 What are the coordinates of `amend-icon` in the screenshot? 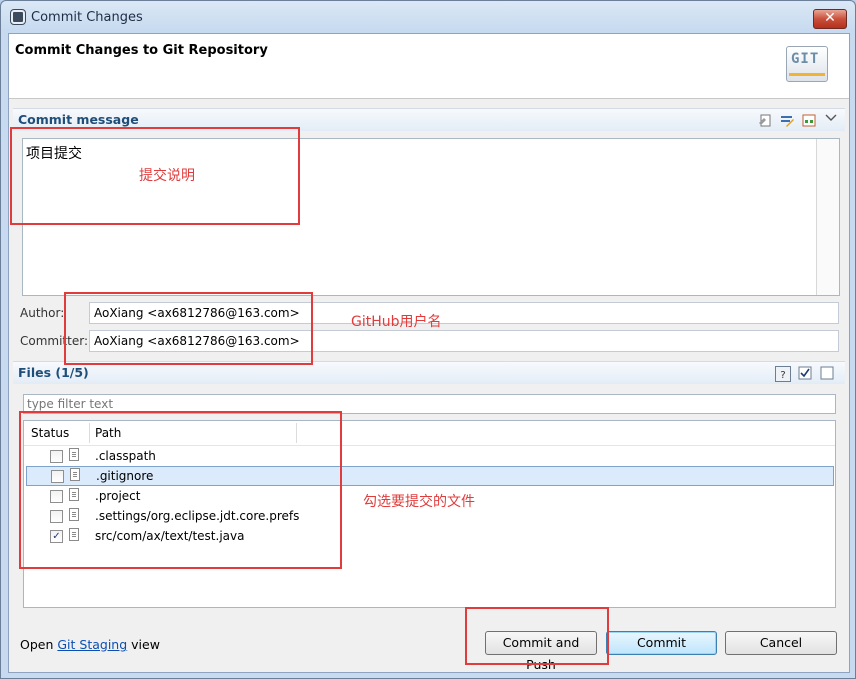 It's located at (787, 120).